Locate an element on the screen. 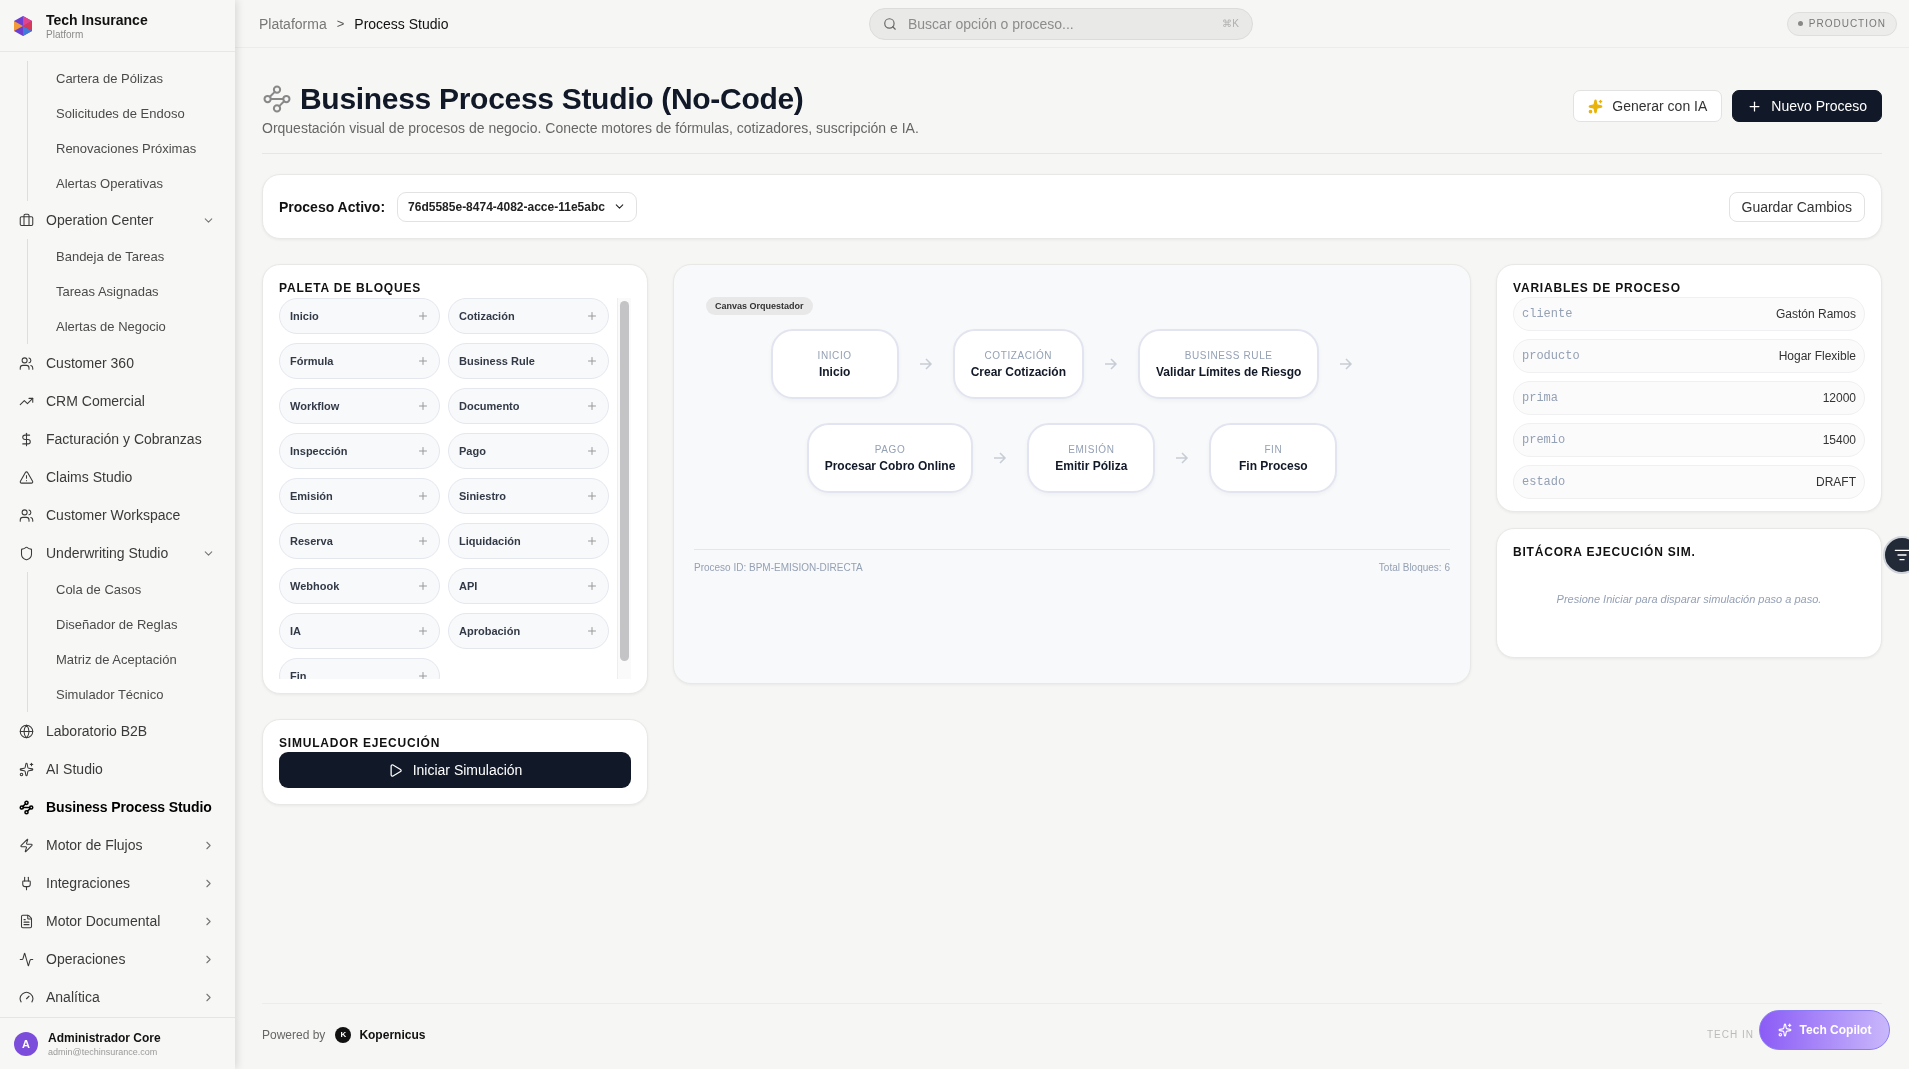 This screenshot has height=1069, width=1909. sidebar-subitem: Solicitudes de Endoso is located at coordinates (131, 113).